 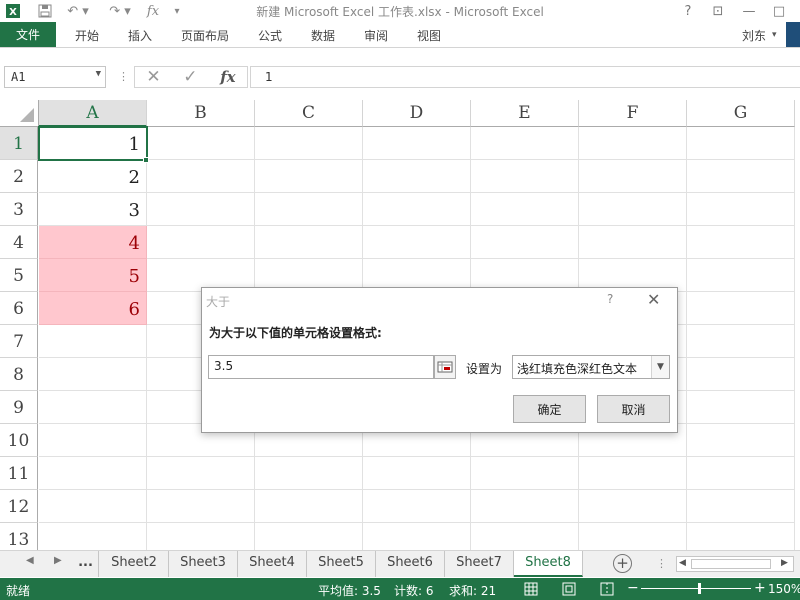 I want to click on minimize-button: —, so click(x=749, y=11).